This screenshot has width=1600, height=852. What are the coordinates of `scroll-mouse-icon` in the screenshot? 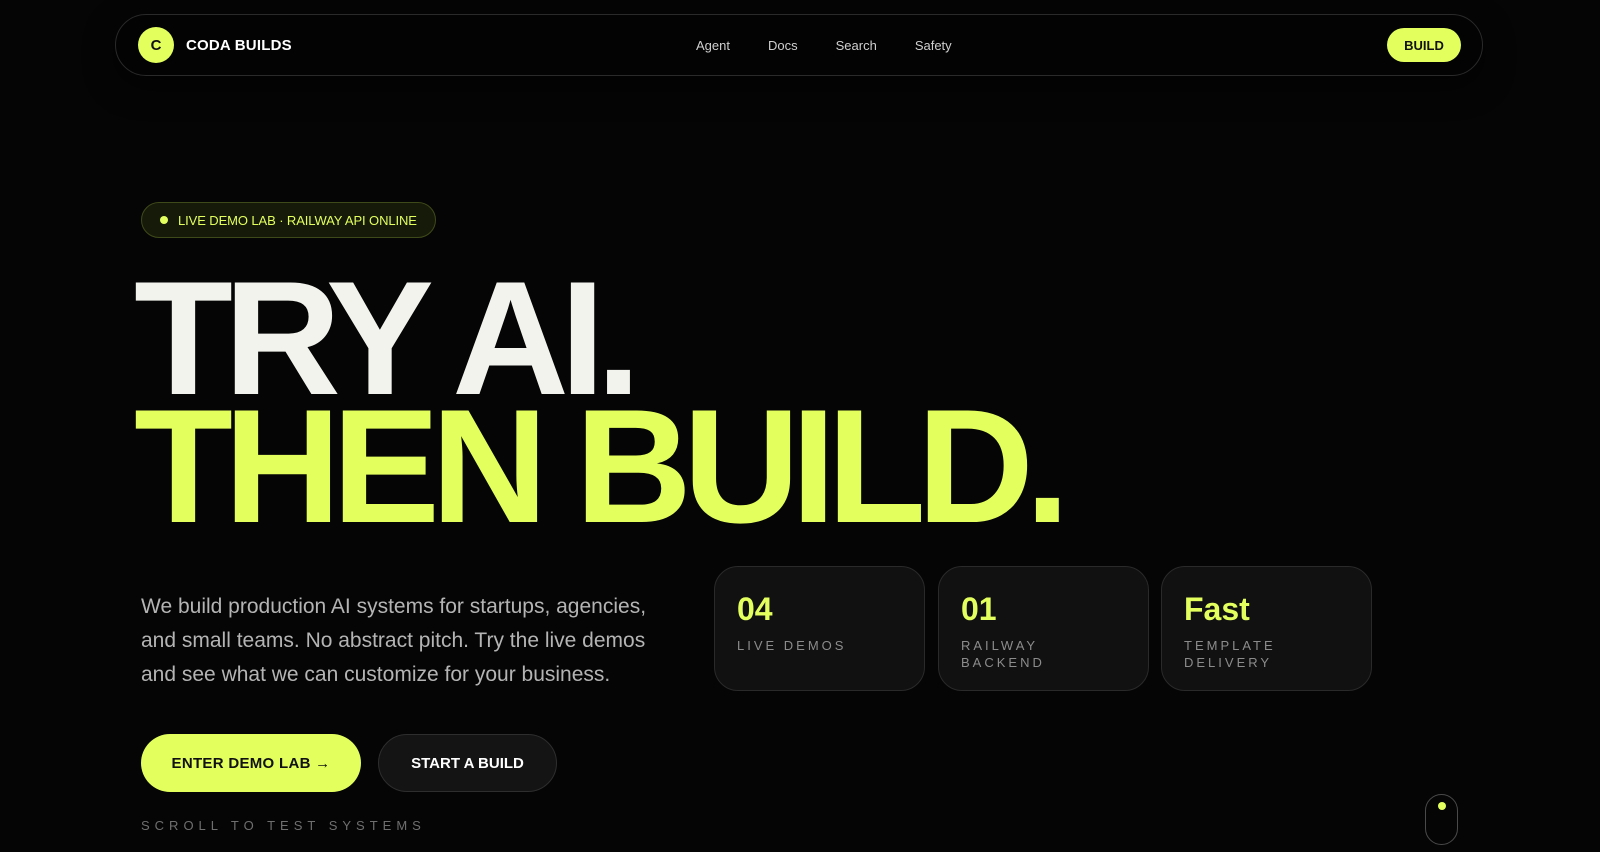 It's located at (1441, 819).